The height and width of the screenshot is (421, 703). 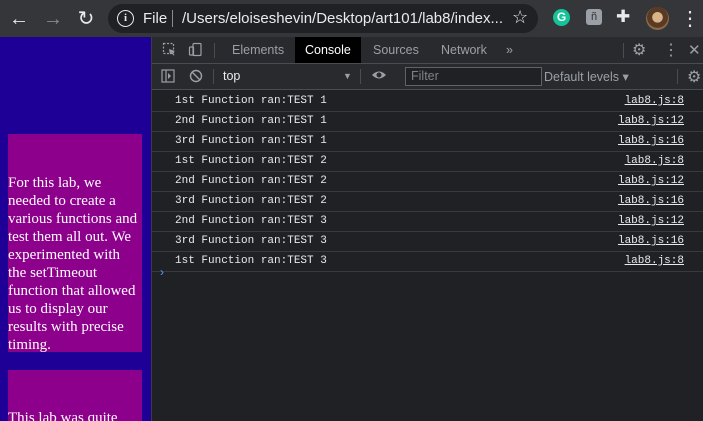 What do you see at coordinates (694, 77) in the screenshot?
I see `console-settings-gear-icon: ⚙` at bounding box center [694, 77].